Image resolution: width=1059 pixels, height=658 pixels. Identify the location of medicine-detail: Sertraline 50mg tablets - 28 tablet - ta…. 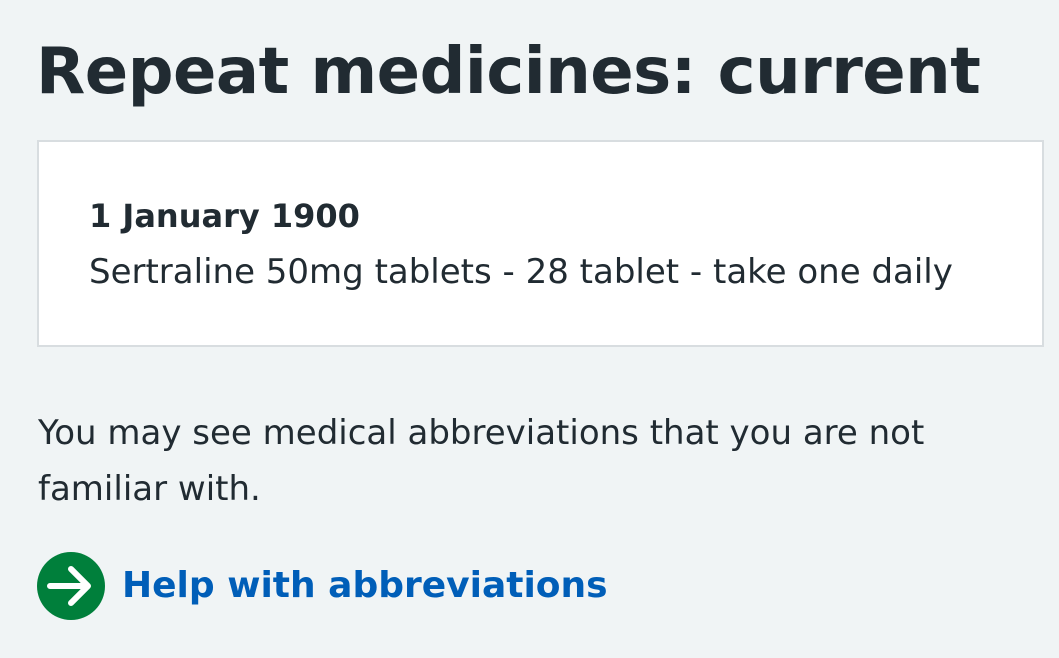
(521, 272).